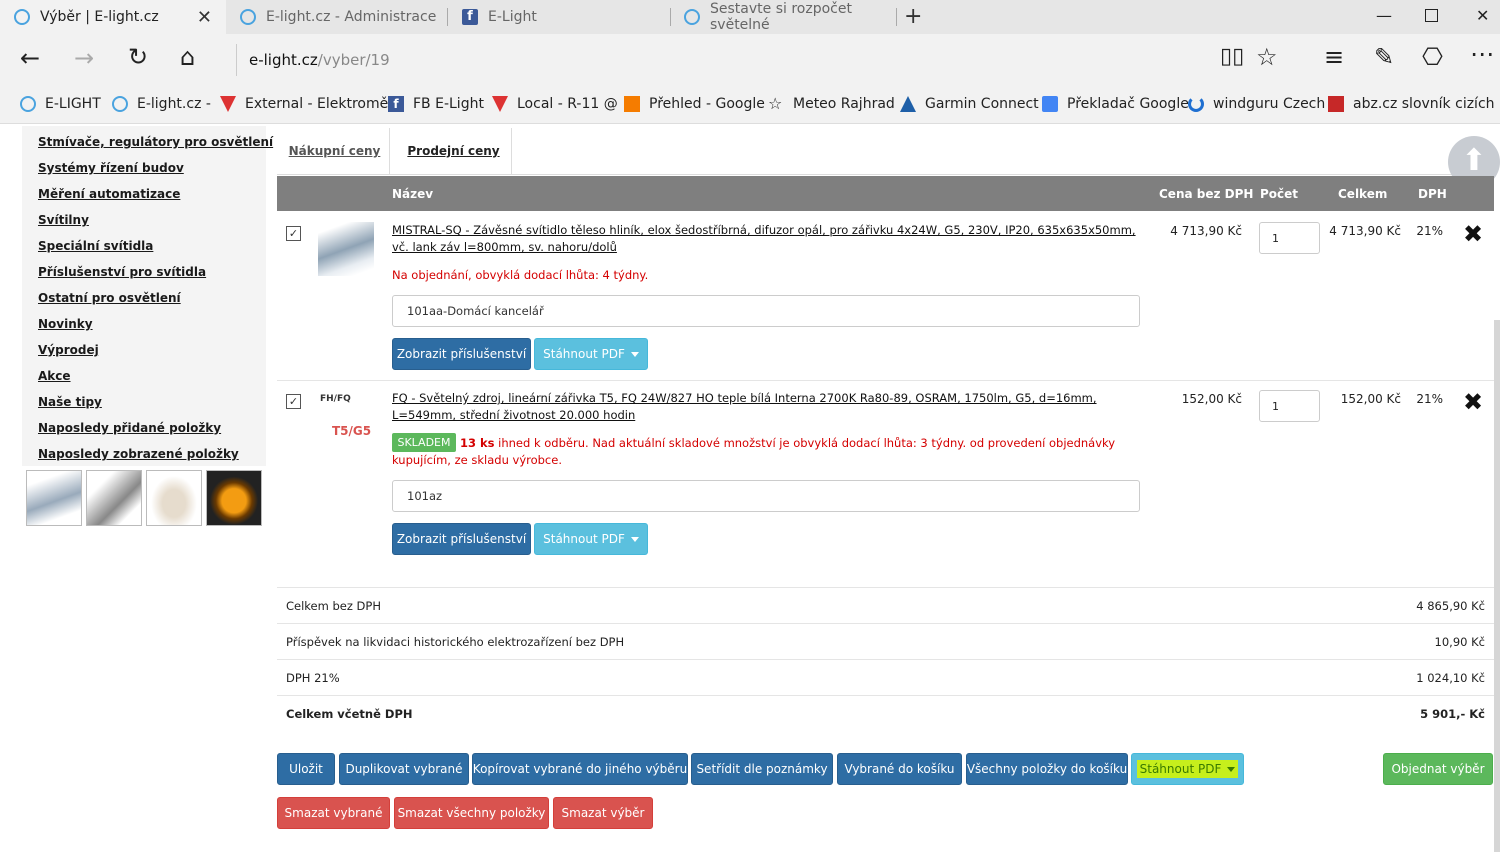  What do you see at coordinates (187, 57) in the screenshot?
I see `home-icon: ⌂` at bounding box center [187, 57].